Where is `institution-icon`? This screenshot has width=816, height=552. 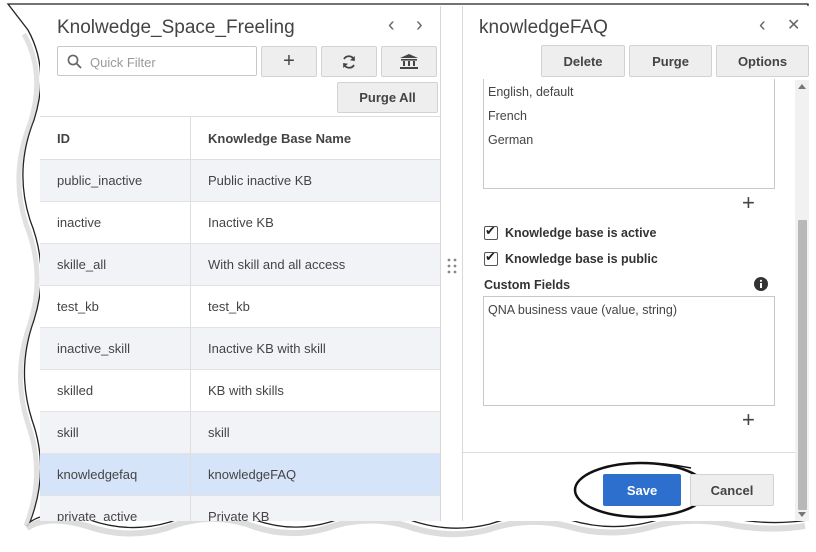
institution-icon is located at coordinates (409, 61).